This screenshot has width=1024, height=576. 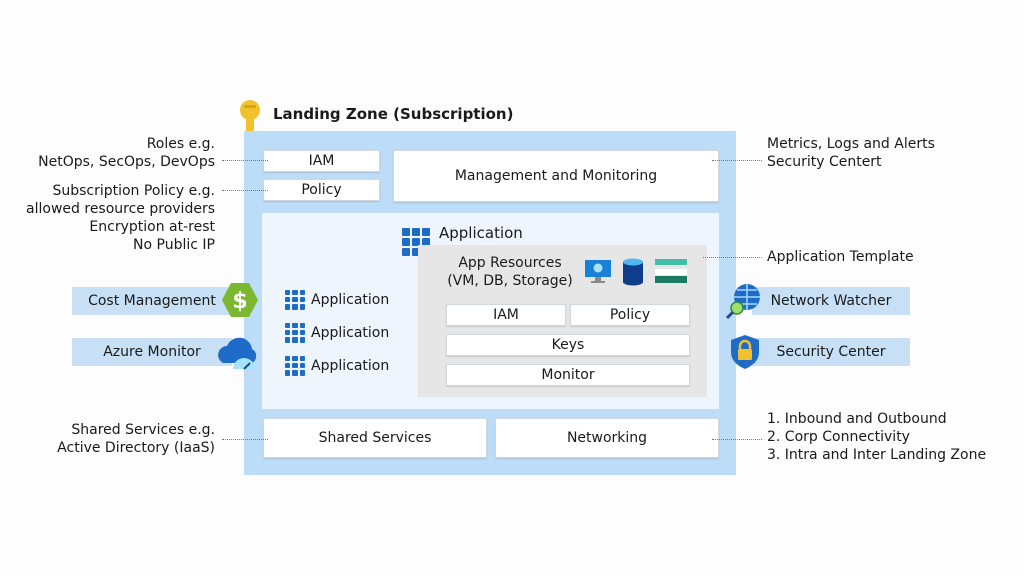 I want to click on application-template-annotation: Application Template, so click(x=840, y=257).